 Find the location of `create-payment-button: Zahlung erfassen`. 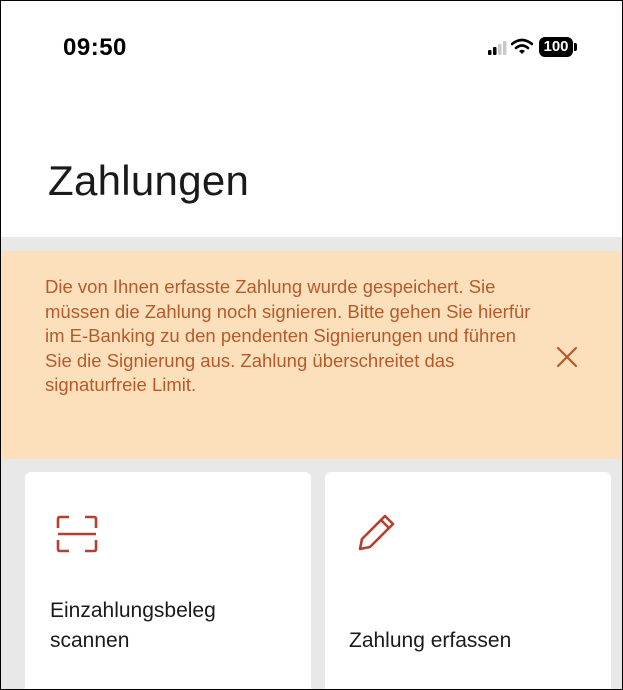

create-payment-button: Zahlung erfassen is located at coordinates (468, 580).